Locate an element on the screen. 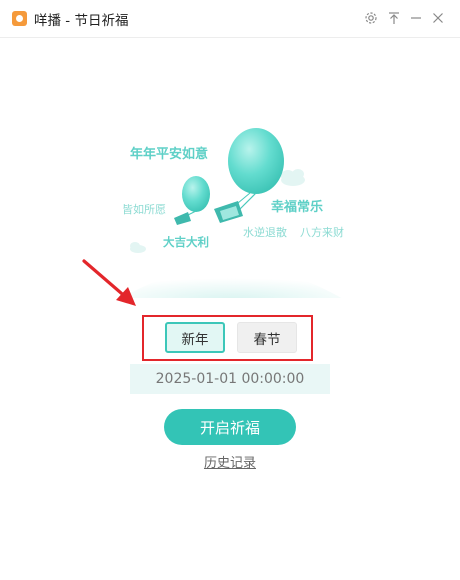  tab-spring-festival: 春节 is located at coordinates (267, 337).